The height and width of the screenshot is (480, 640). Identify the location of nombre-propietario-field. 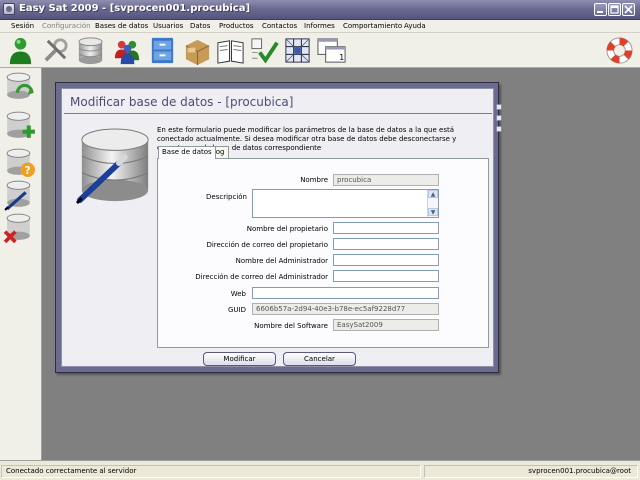
(386, 228).